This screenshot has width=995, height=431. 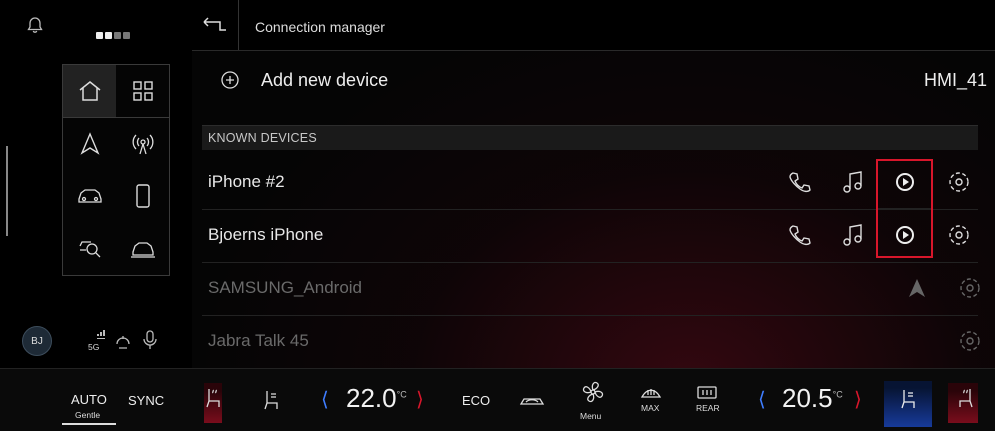 I want to click on temp-right-increase: ⟩, so click(x=858, y=399).